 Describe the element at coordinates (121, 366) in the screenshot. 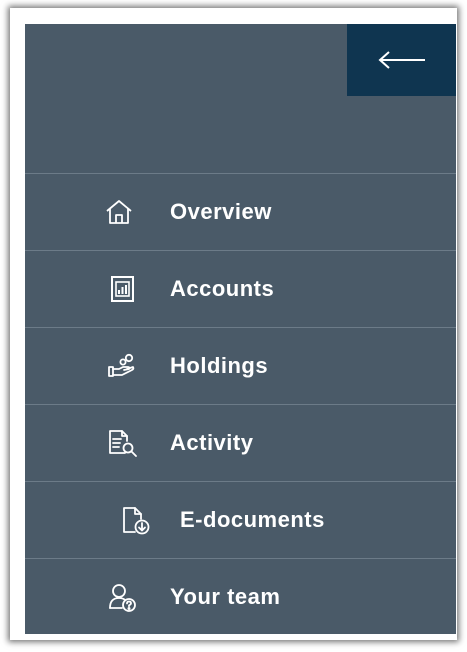

I see `hand-coins-icon` at that location.